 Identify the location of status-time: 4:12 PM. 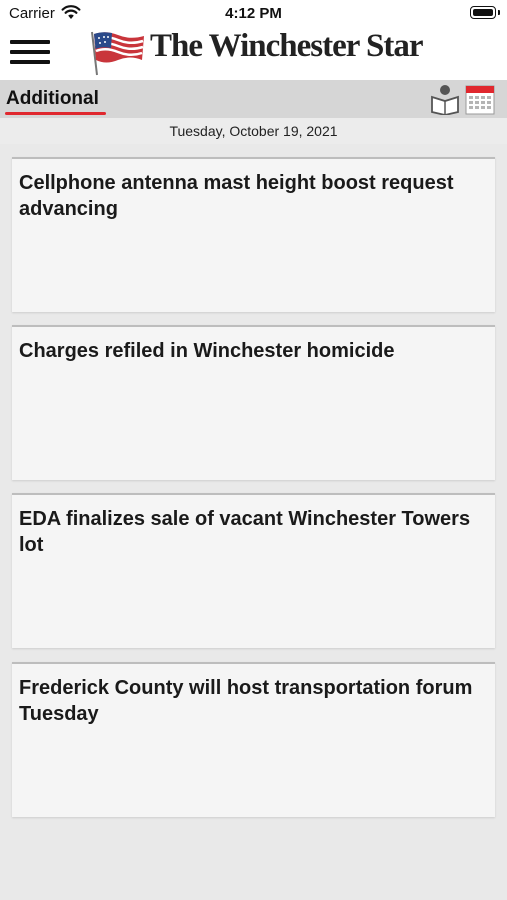
(253, 13).